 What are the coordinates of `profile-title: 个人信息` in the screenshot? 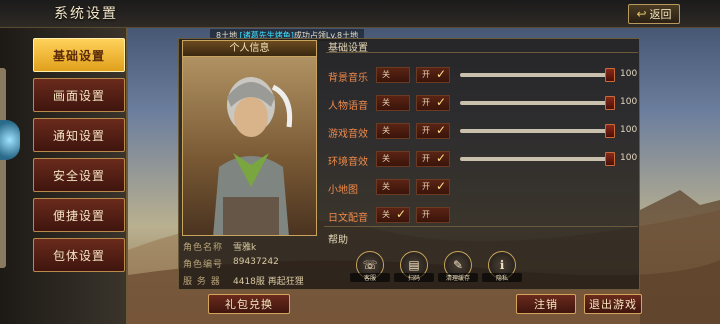 It's located at (249, 49).